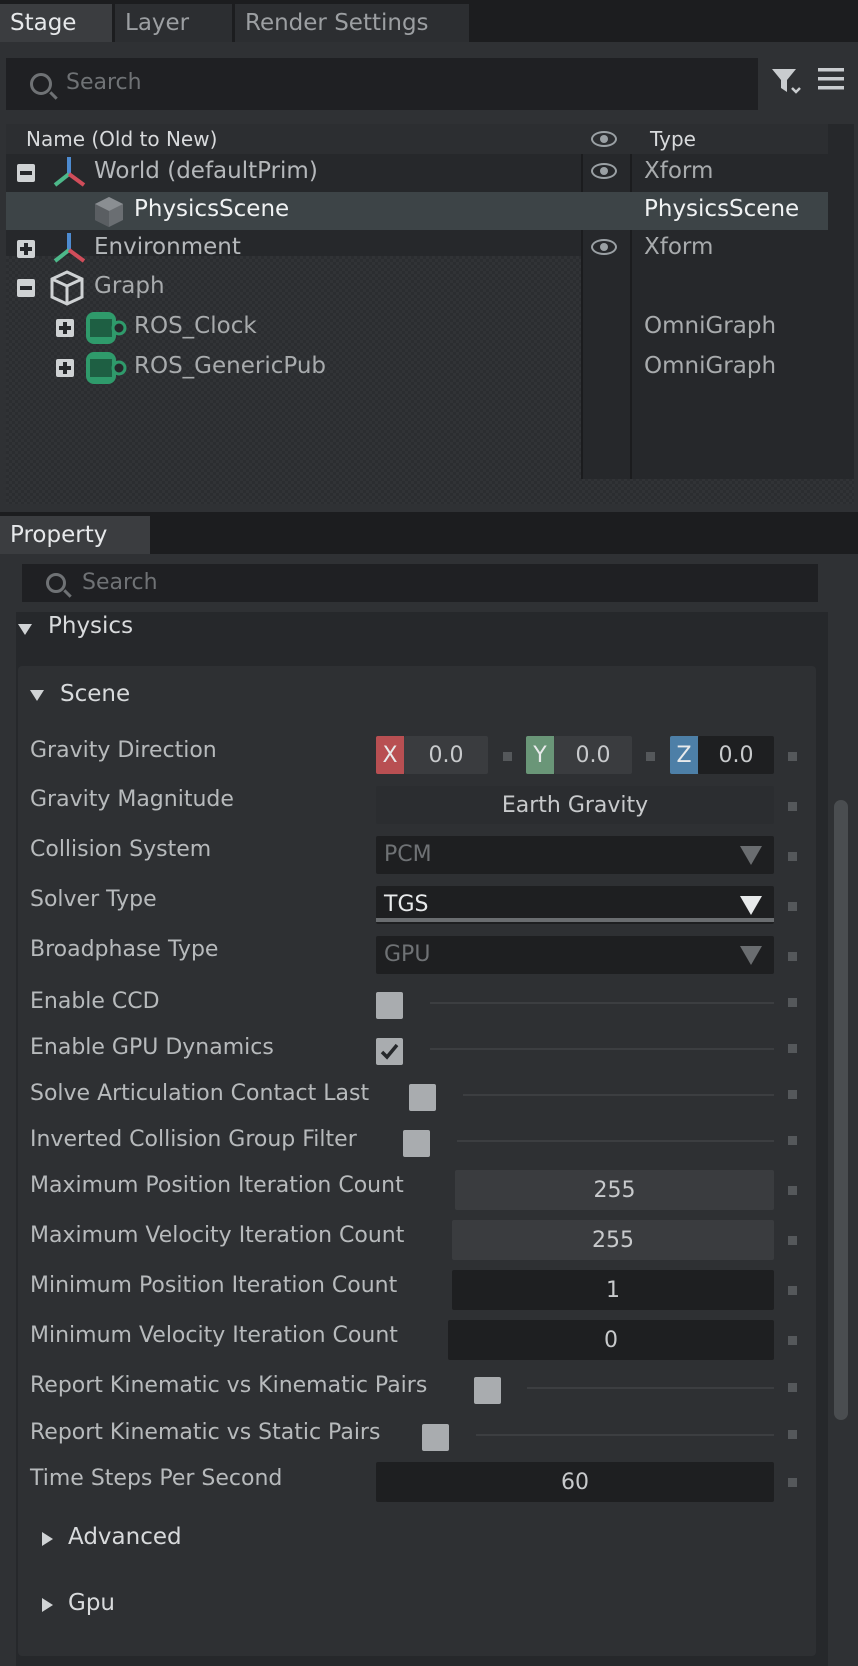 The image size is (858, 1666). What do you see at coordinates (420, 583) in the screenshot?
I see `property-search-input: Search` at bounding box center [420, 583].